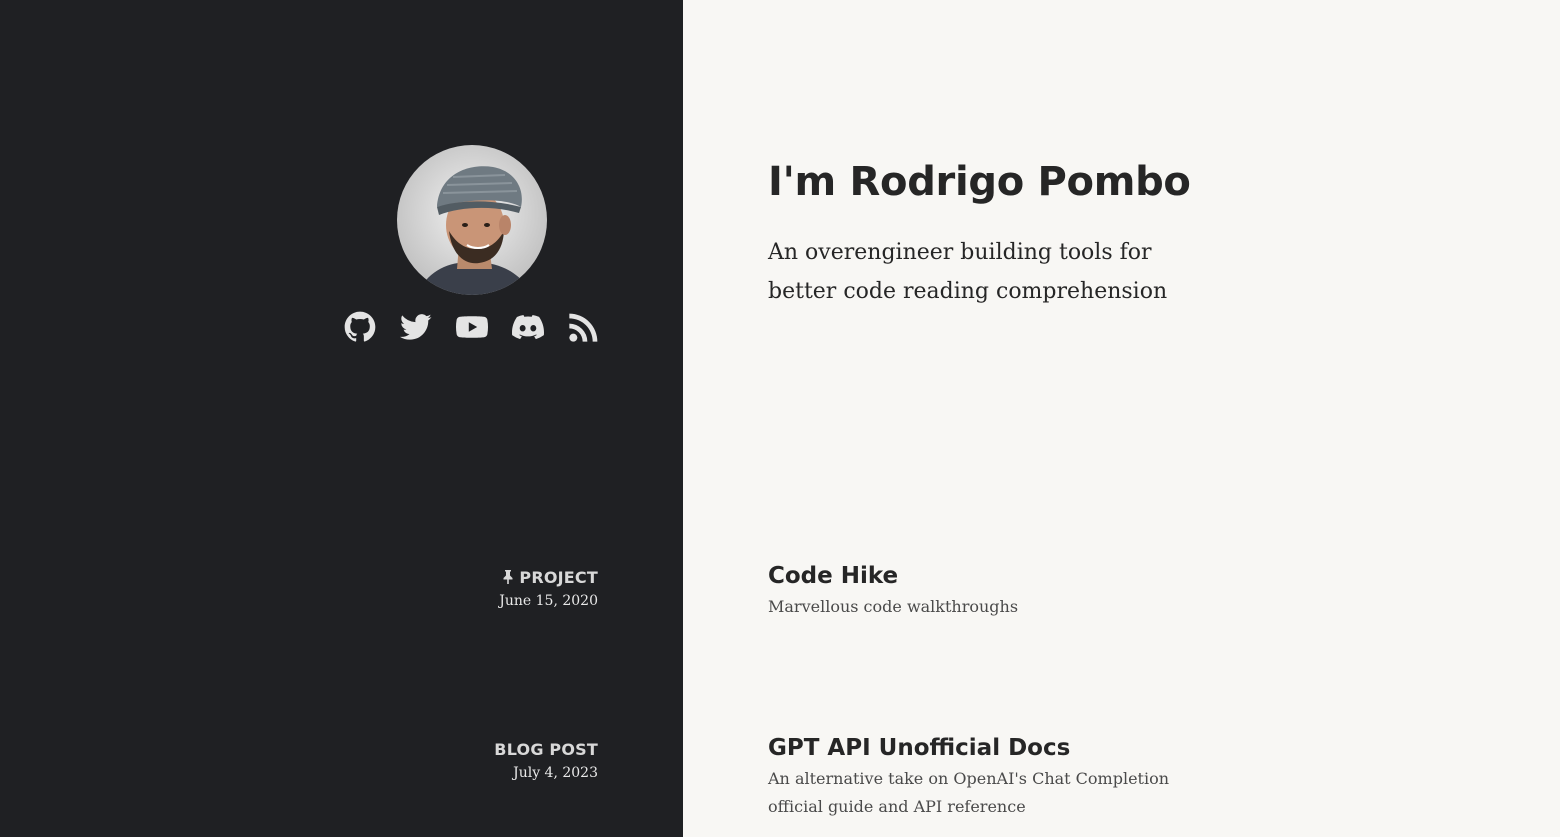 This screenshot has height=837, width=1560. Describe the element at coordinates (508, 577) in the screenshot. I see `pin-icon` at that location.